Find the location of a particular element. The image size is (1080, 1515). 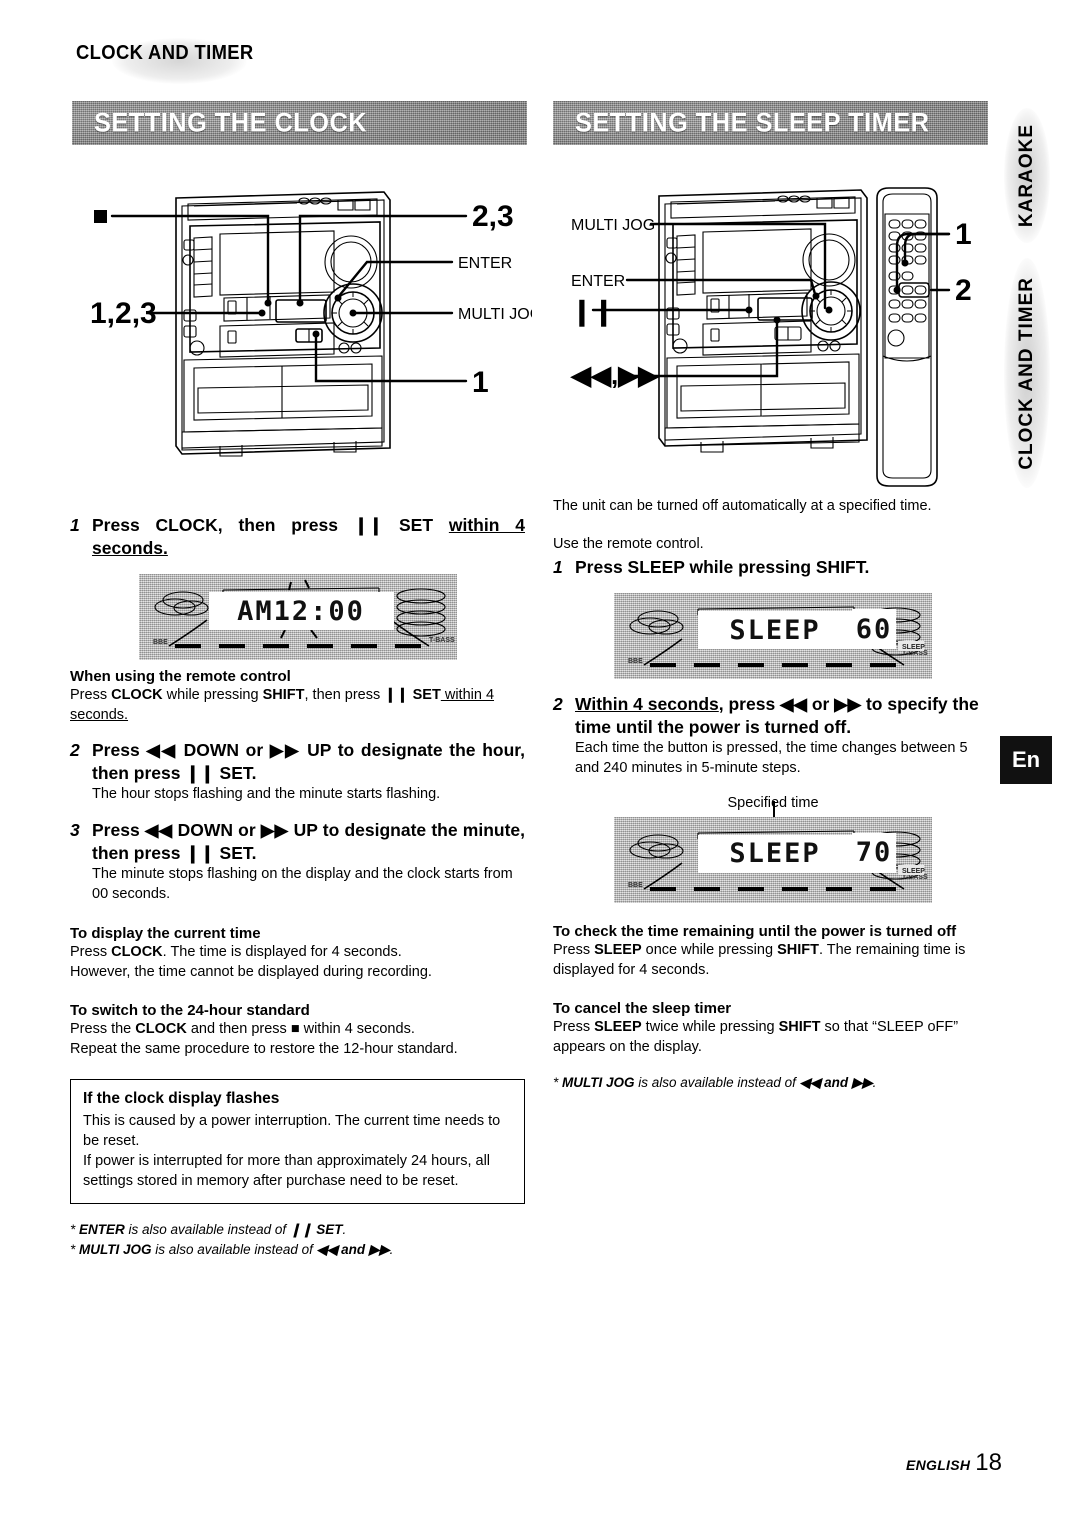

lcd-panel: BBE T-BASS SLEEP SLEEP 60 is located at coordinates (773, 636).